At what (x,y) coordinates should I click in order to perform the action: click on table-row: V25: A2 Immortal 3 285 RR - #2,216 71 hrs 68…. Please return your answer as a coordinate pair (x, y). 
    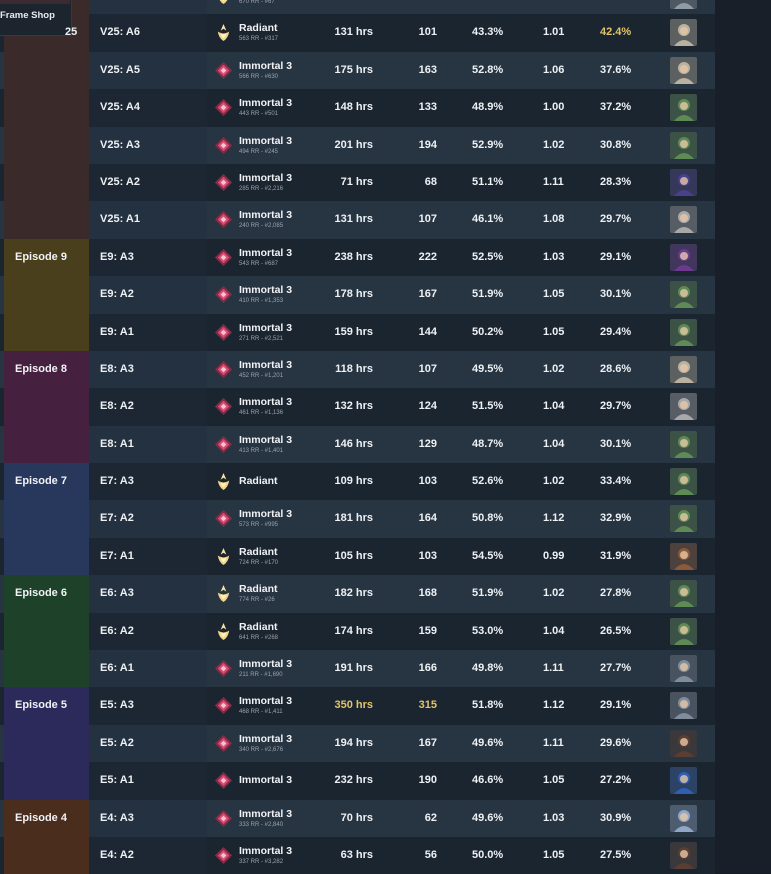
    Looking at the image, I should click on (357, 182).